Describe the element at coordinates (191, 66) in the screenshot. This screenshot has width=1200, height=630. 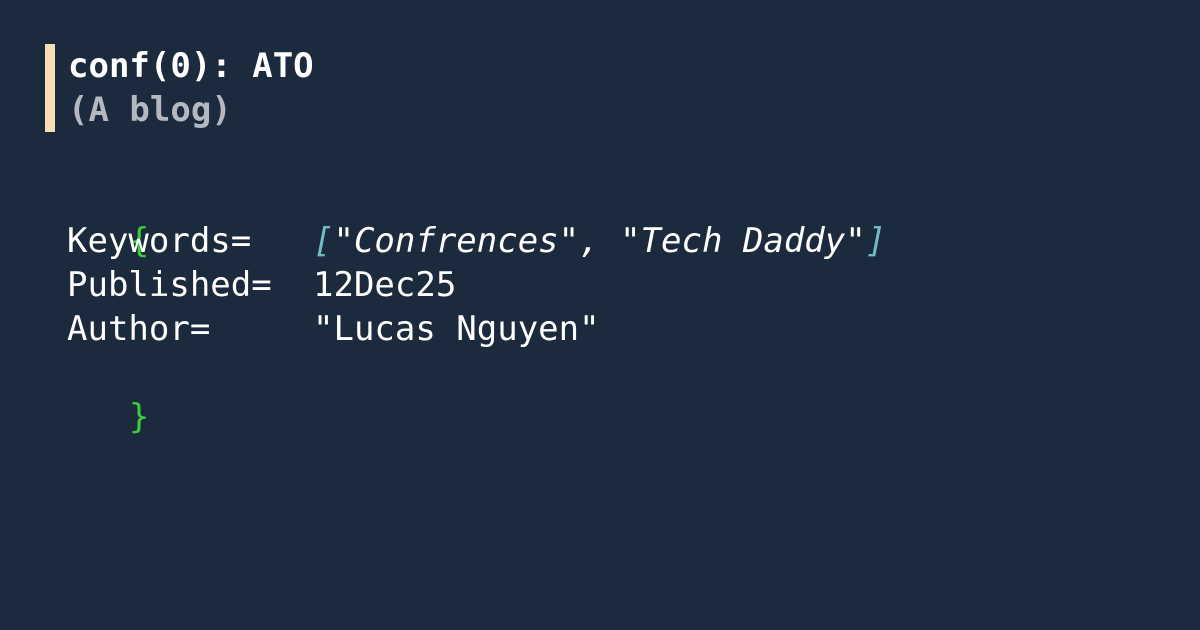
I see `page-title: conf(0): ATO` at that location.